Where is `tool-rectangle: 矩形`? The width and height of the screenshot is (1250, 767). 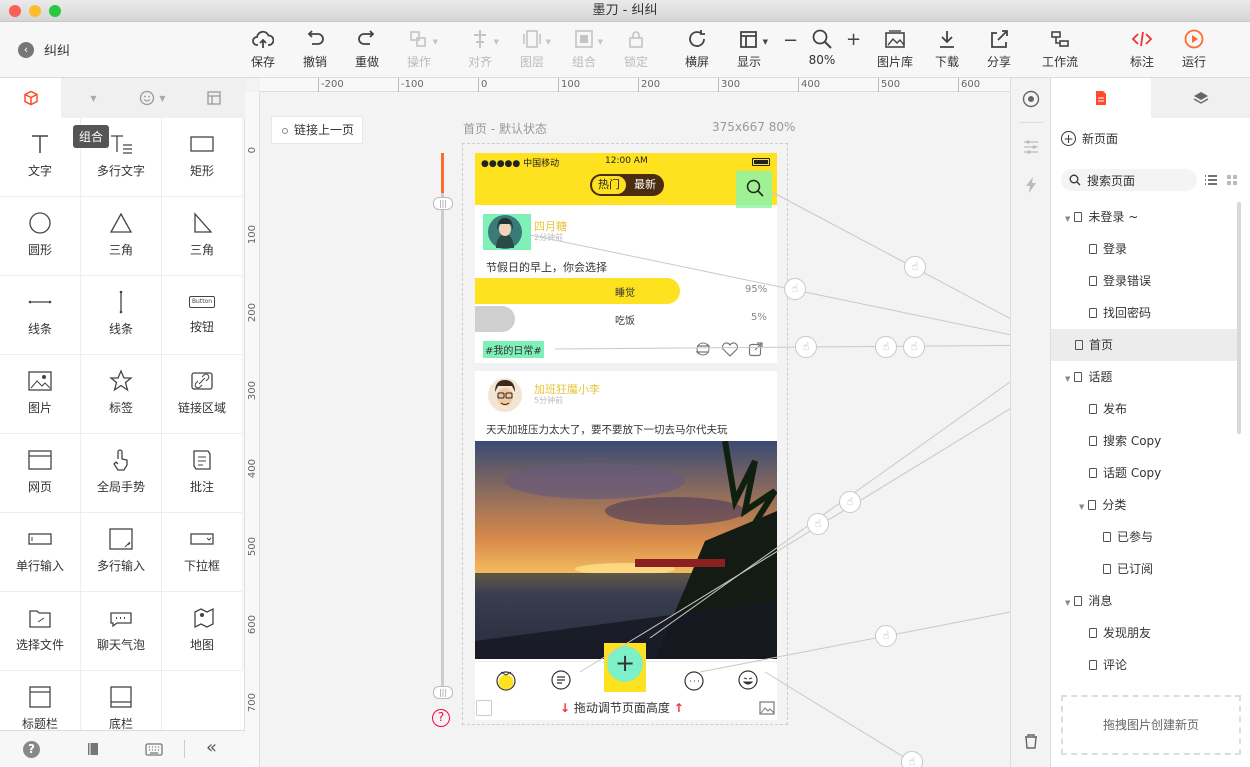 tool-rectangle: 矩形 is located at coordinates (202, 157).